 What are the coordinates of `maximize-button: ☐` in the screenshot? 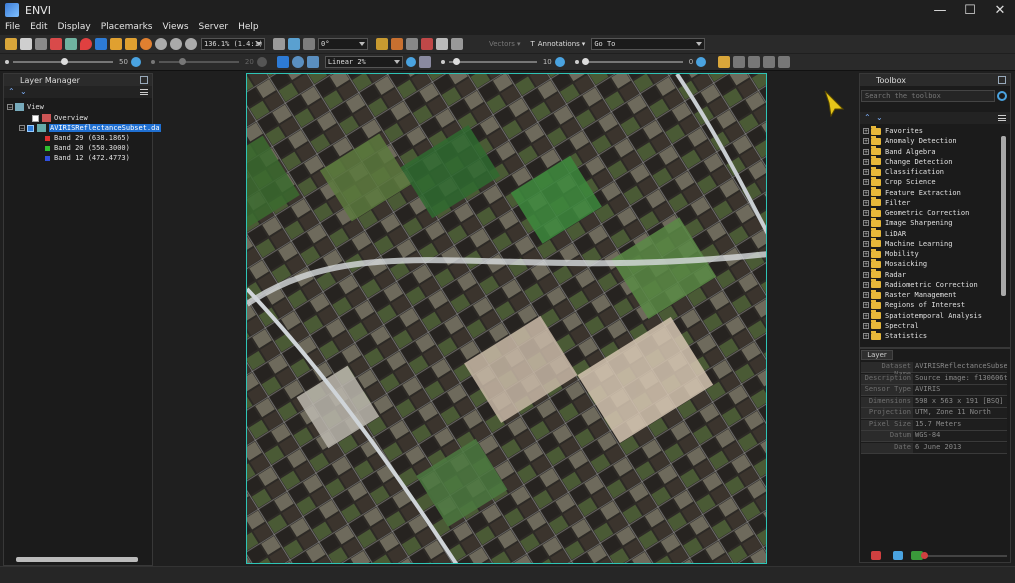 It's located at (970, 10).